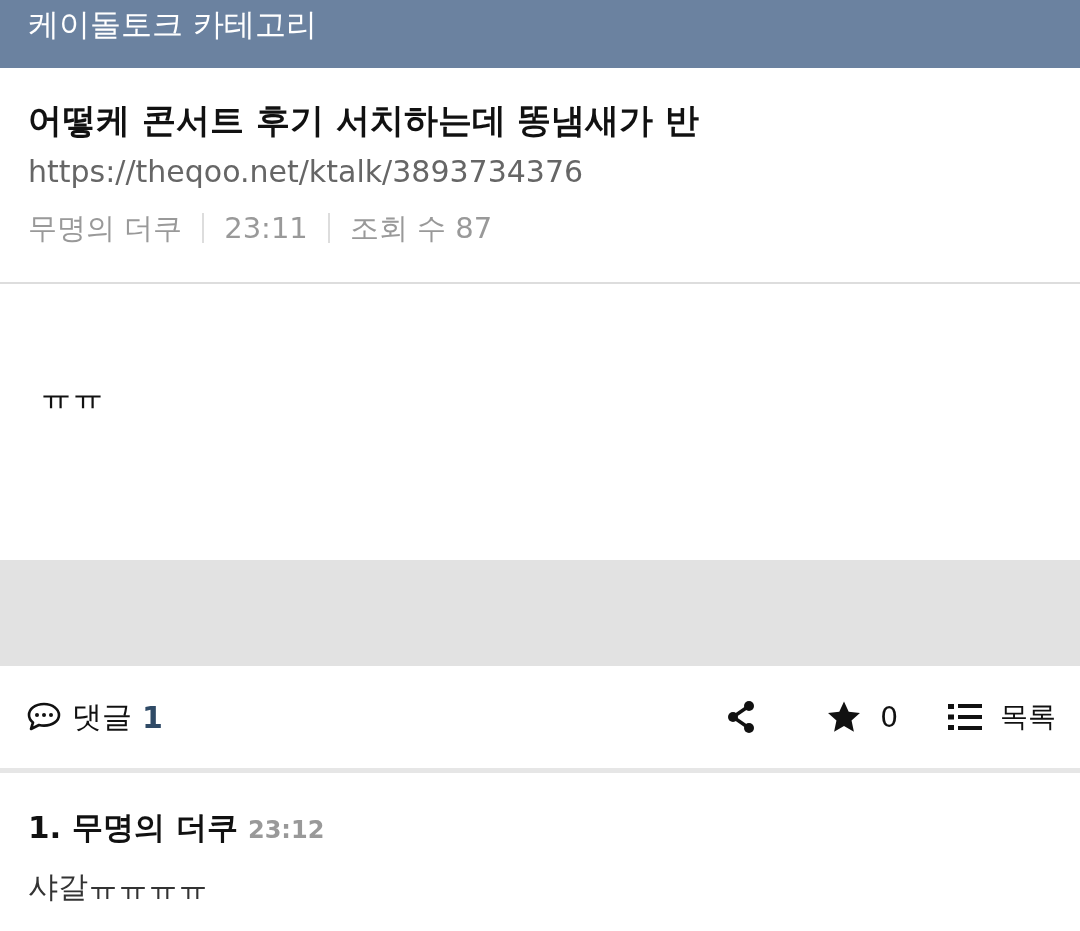 The image size is (1080, 931). Describe the element at coordinates (266, 228) in the screenshot. I see `post-time: 23:11` at that location.